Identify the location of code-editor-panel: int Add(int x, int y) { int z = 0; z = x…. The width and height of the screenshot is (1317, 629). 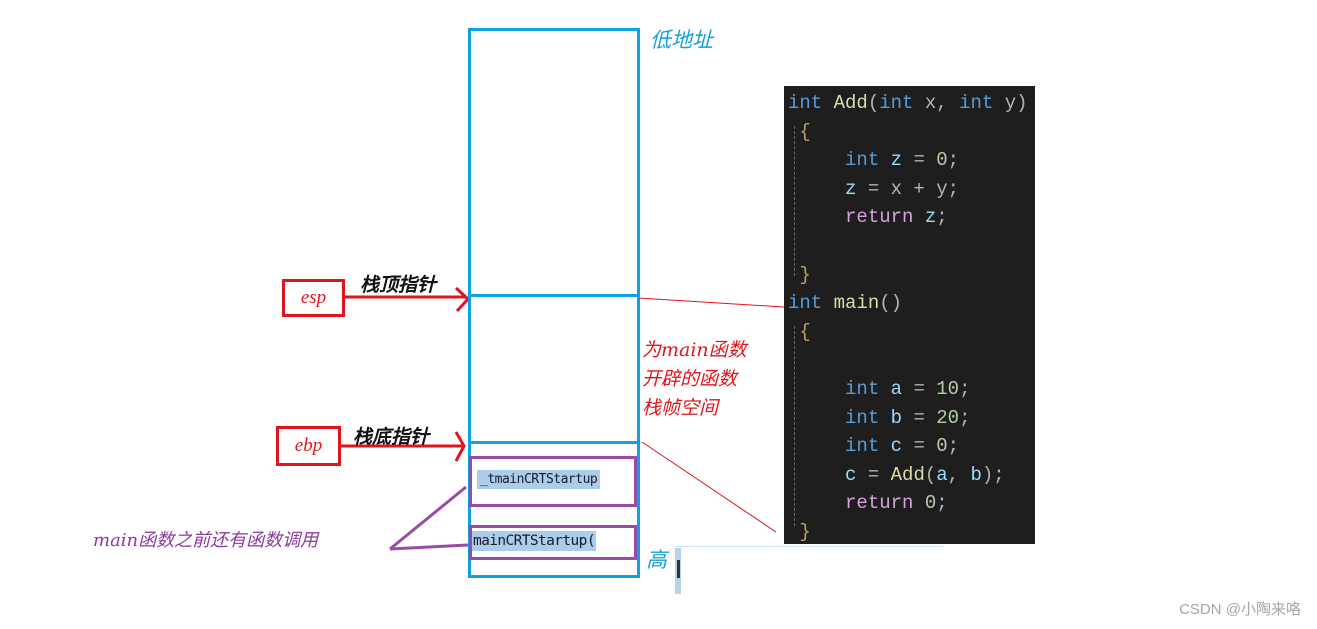
(909, 315).